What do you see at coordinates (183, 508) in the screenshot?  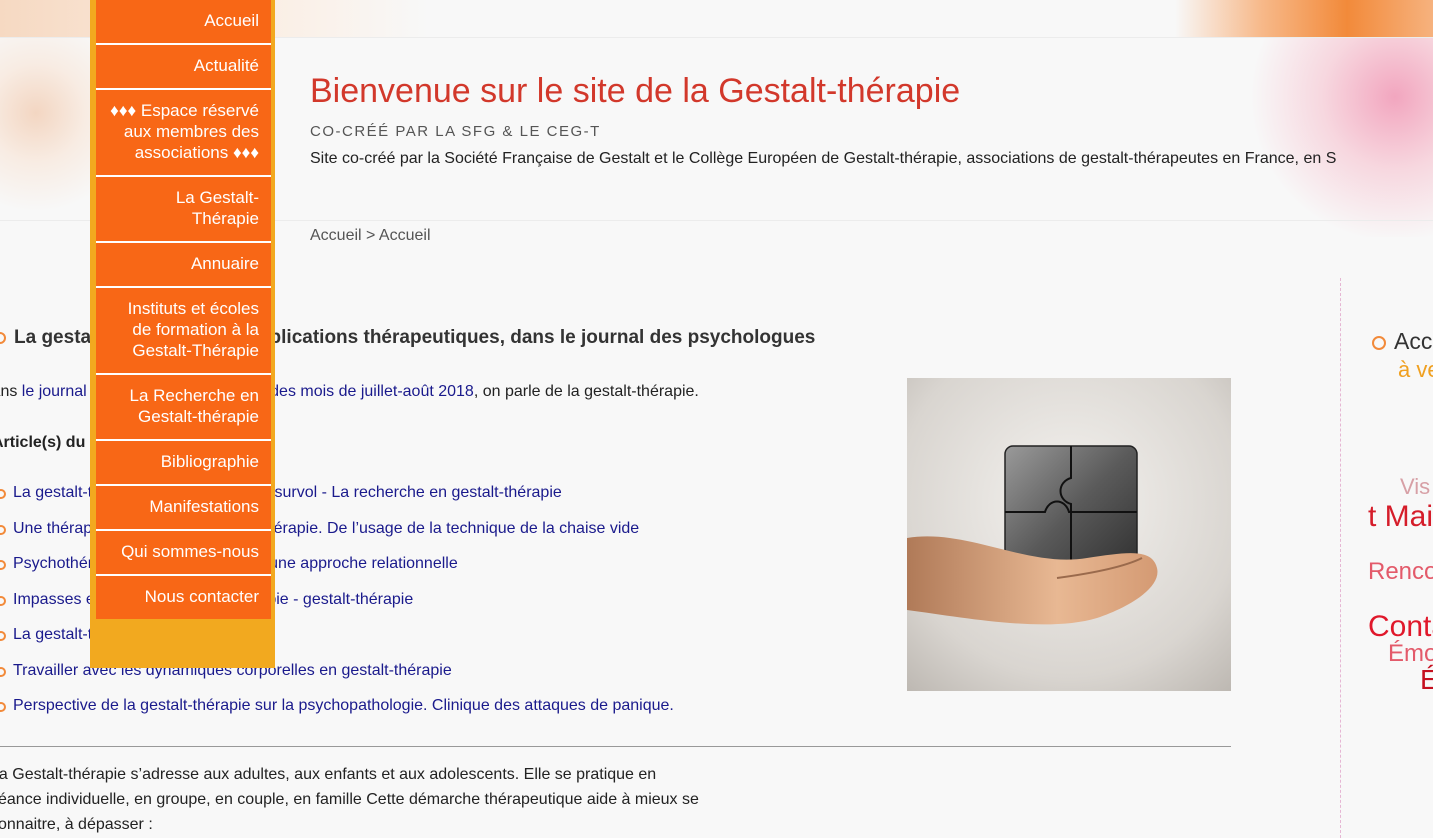 I see `menu-item-manifestations: Manifestations` at bounding box center [183, 508].